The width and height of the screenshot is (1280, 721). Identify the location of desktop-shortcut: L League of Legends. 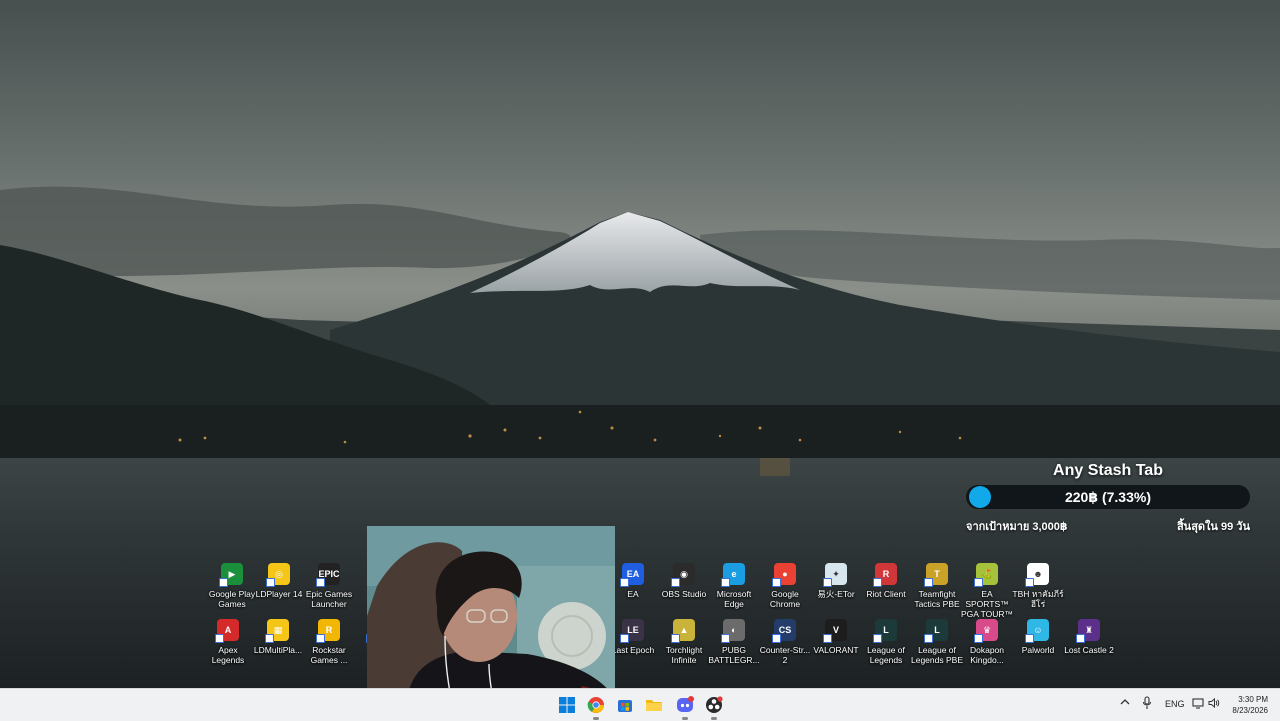
(886, 642).